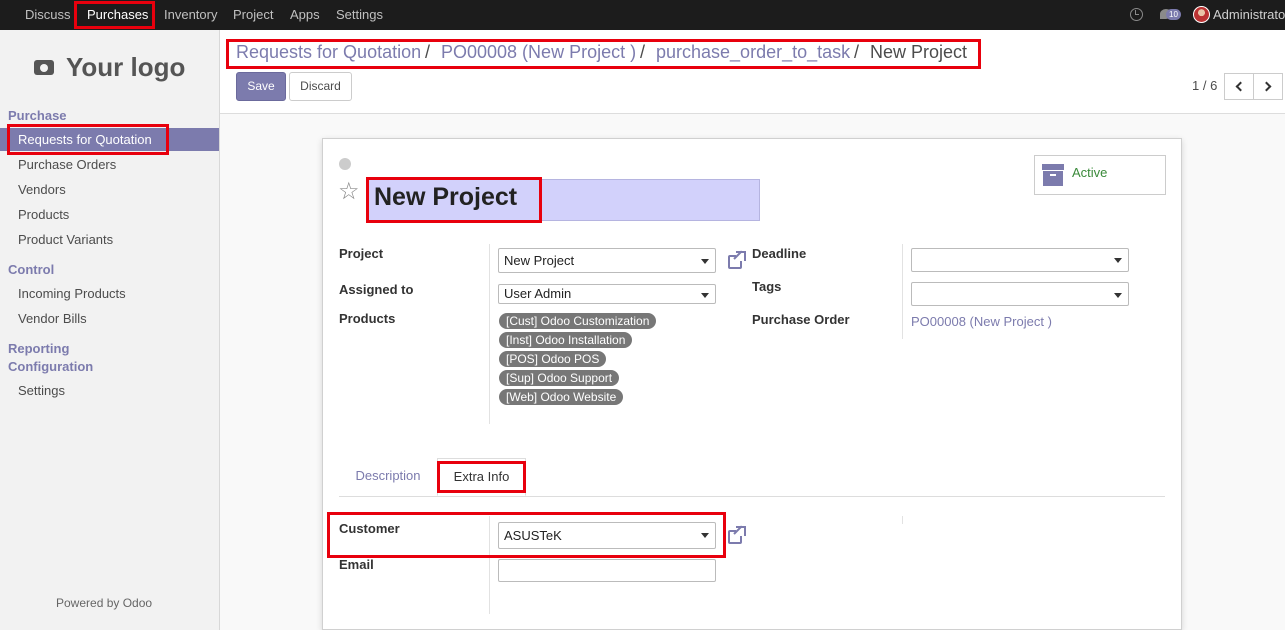 The height and width of the screenshot is (630, 1285). What do you see at coordinates (320, 86) in the screenshot?
I see `discard-button: Discard` at bounding box center [320, 86].